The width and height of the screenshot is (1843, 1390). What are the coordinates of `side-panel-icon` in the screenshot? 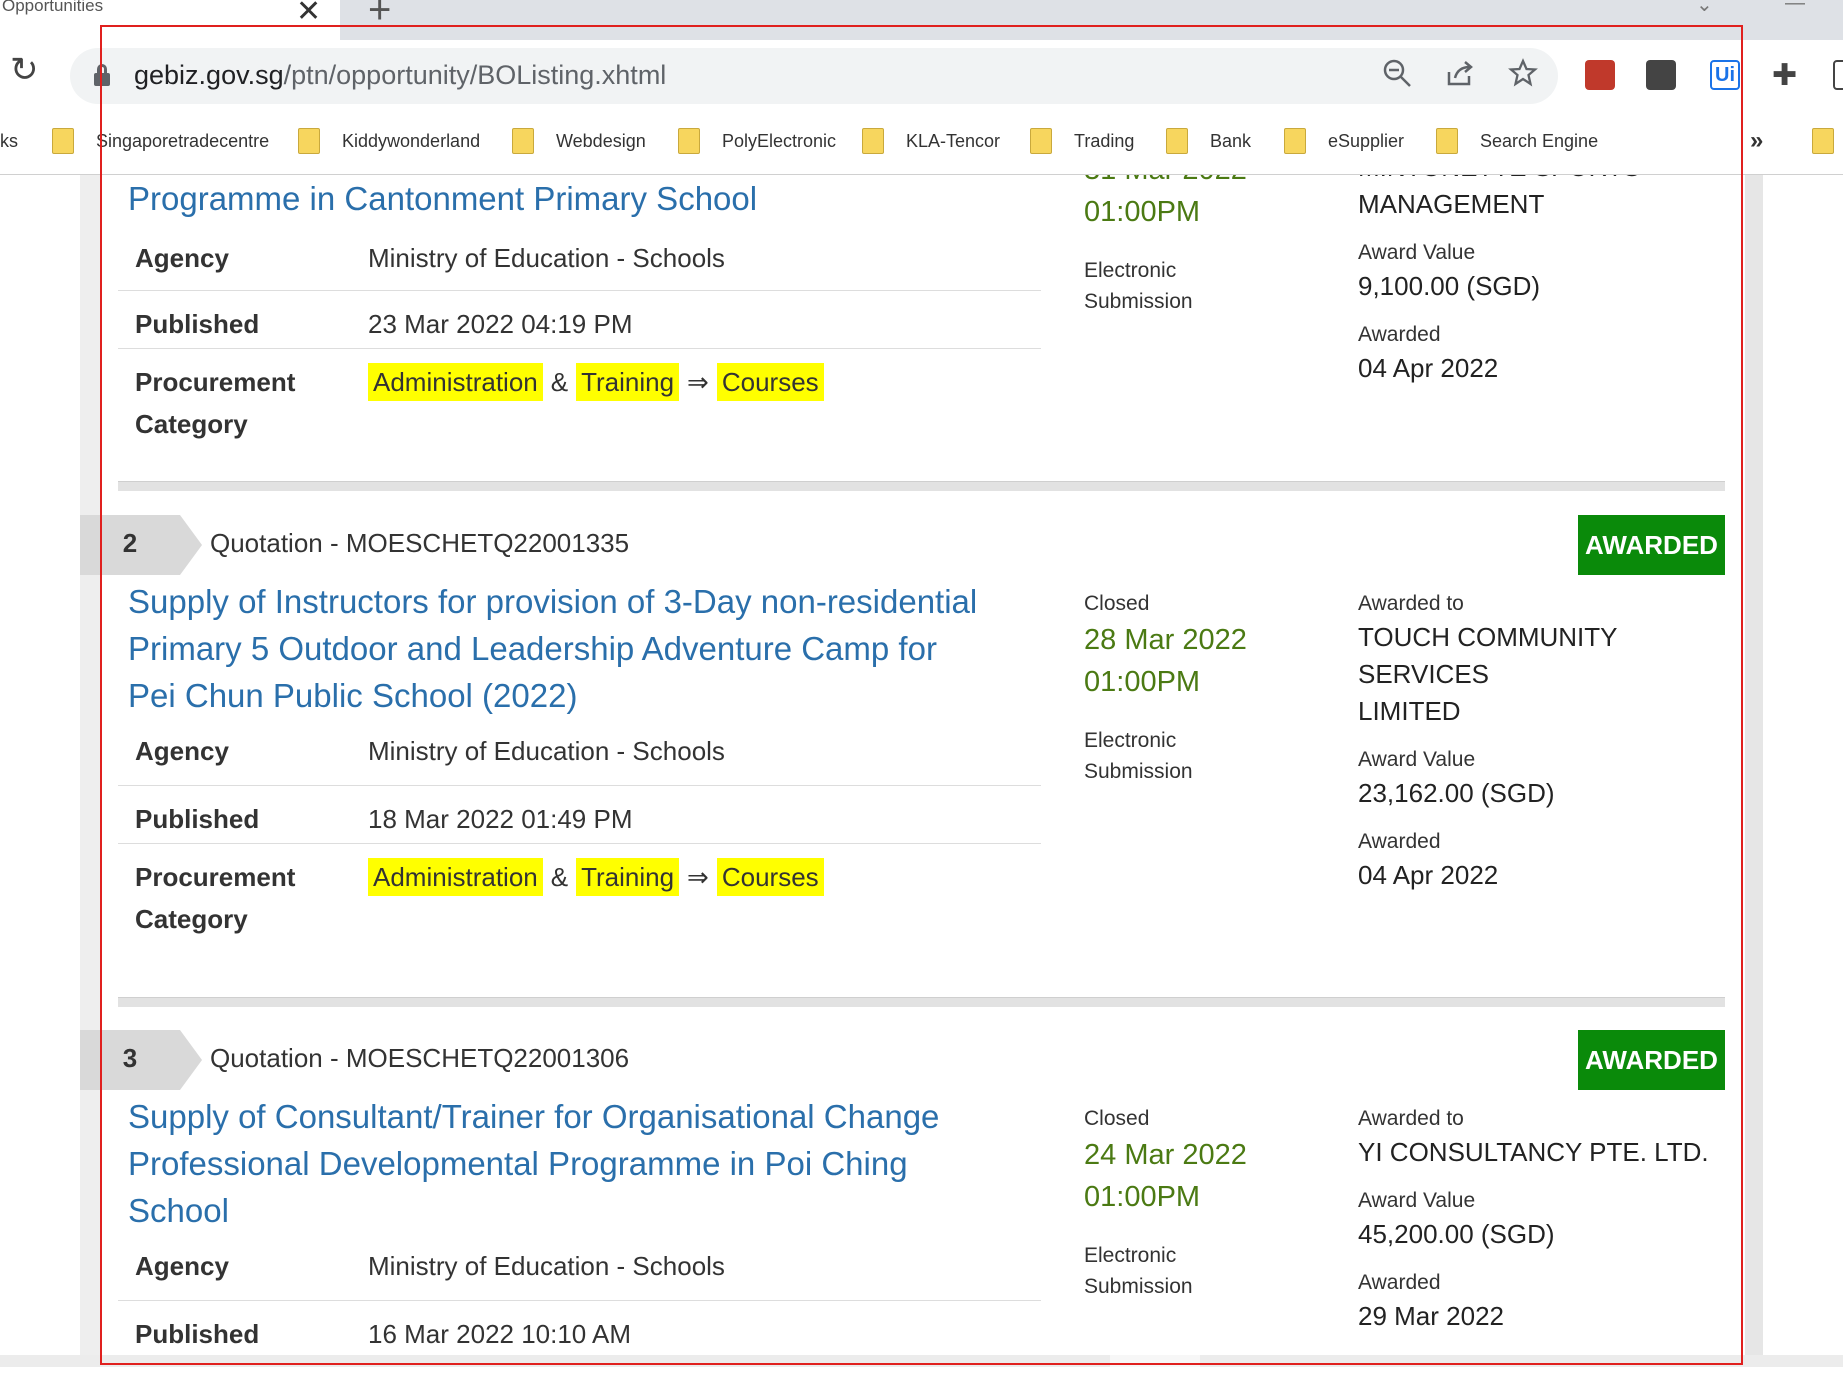 It's located at (1838, 75).